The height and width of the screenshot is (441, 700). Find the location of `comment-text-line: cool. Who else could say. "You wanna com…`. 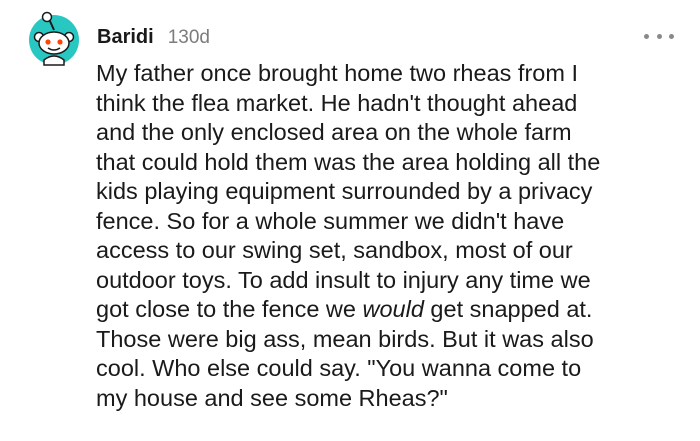

comment-text-line: cool. Who else could say. "You wanna com… is located at coordinates (339, 368).